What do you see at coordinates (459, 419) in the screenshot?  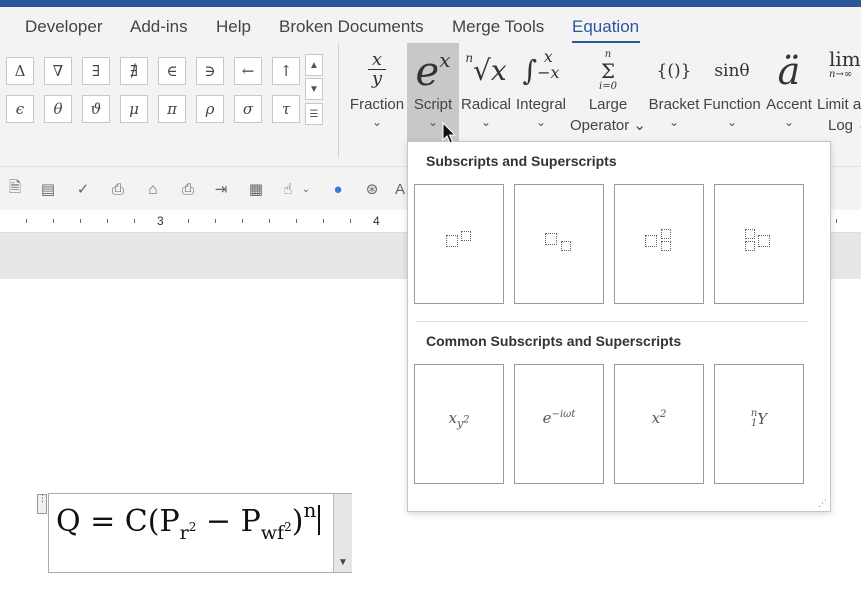 I see `template-preview: xy2` at bounding box center [459, 419].